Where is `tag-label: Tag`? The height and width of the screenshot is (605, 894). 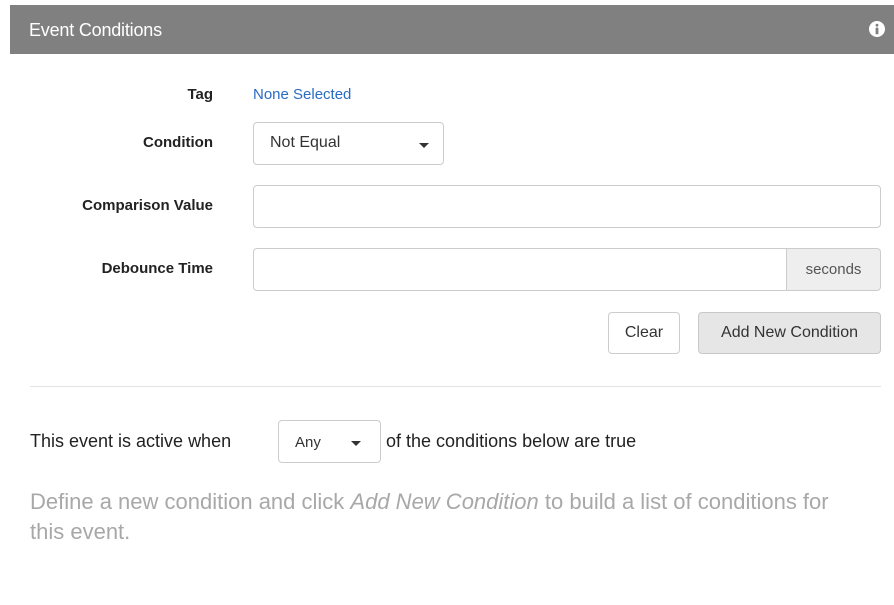
tag-label: Tag is located at coordinates (200, 94).